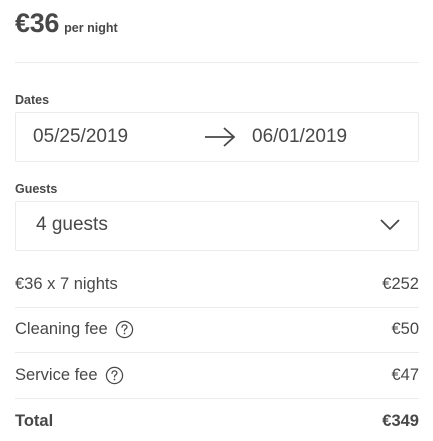  What do you see at coordinates (400, 420) in the screenshot?
I see `total-amount: €349` at bounding box center [400, 420].